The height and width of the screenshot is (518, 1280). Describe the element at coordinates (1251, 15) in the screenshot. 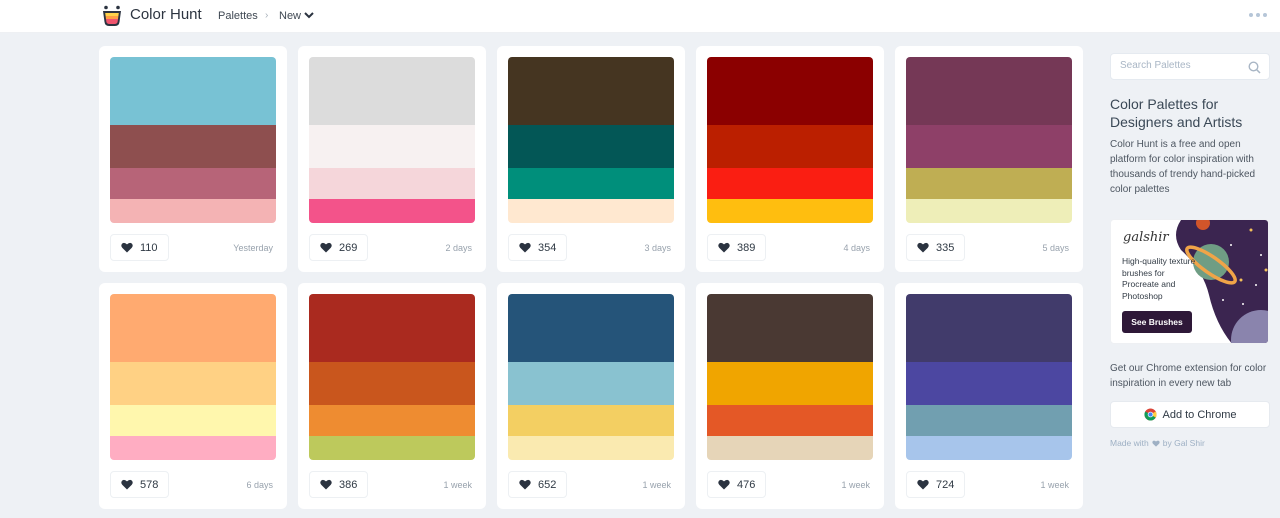

I see `ellipsis-icon` at that location.